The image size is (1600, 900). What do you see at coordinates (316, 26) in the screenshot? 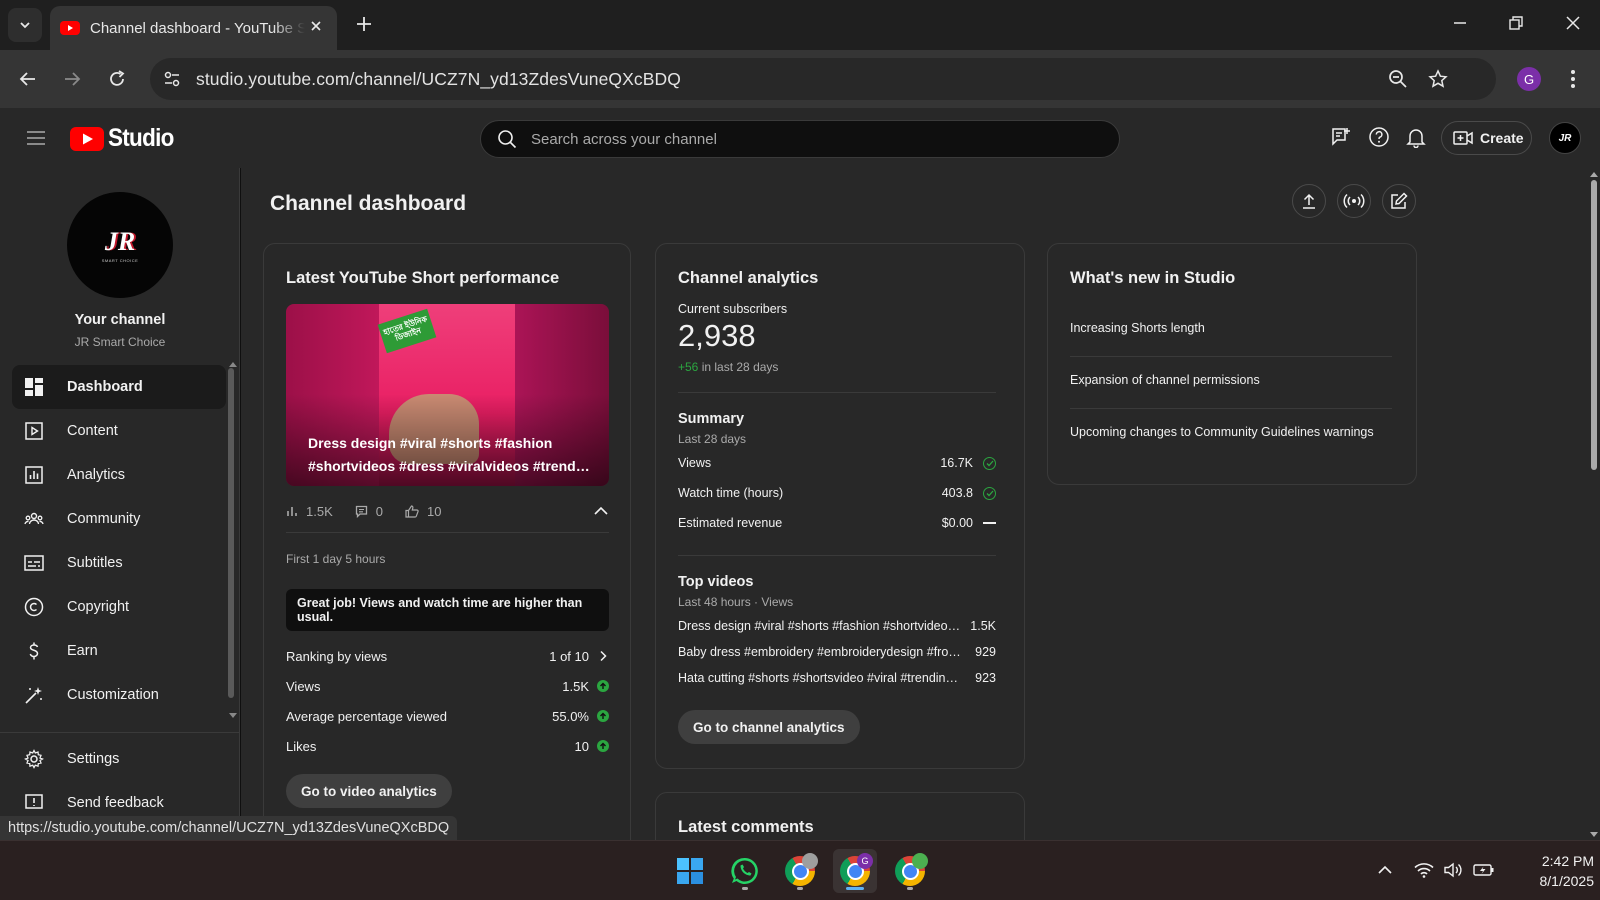
I see `close-tab-icon` at bounding box center [316, 26].